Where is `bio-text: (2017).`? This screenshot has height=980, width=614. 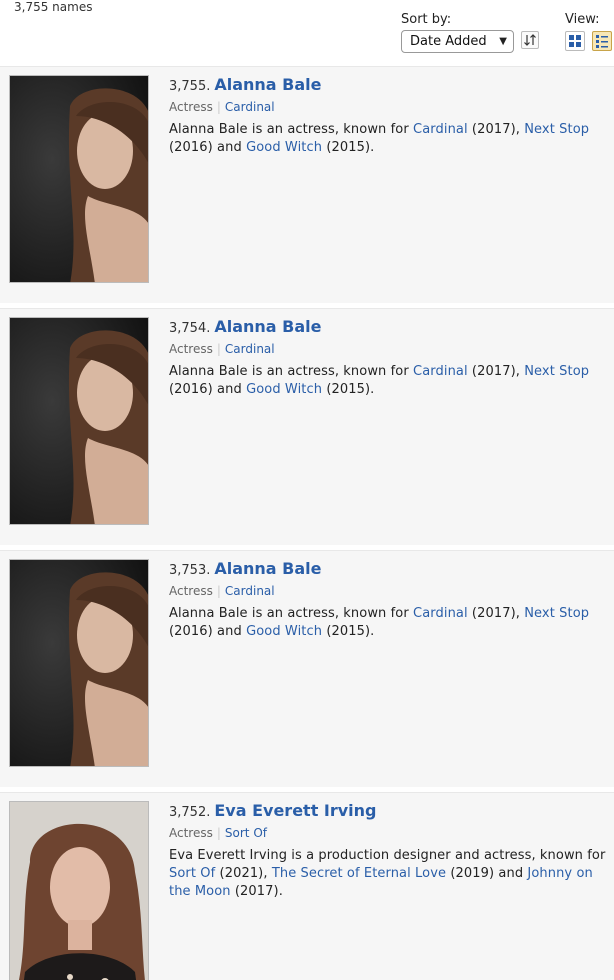 bio-text: (2017). is located at coordinates (256, 891).